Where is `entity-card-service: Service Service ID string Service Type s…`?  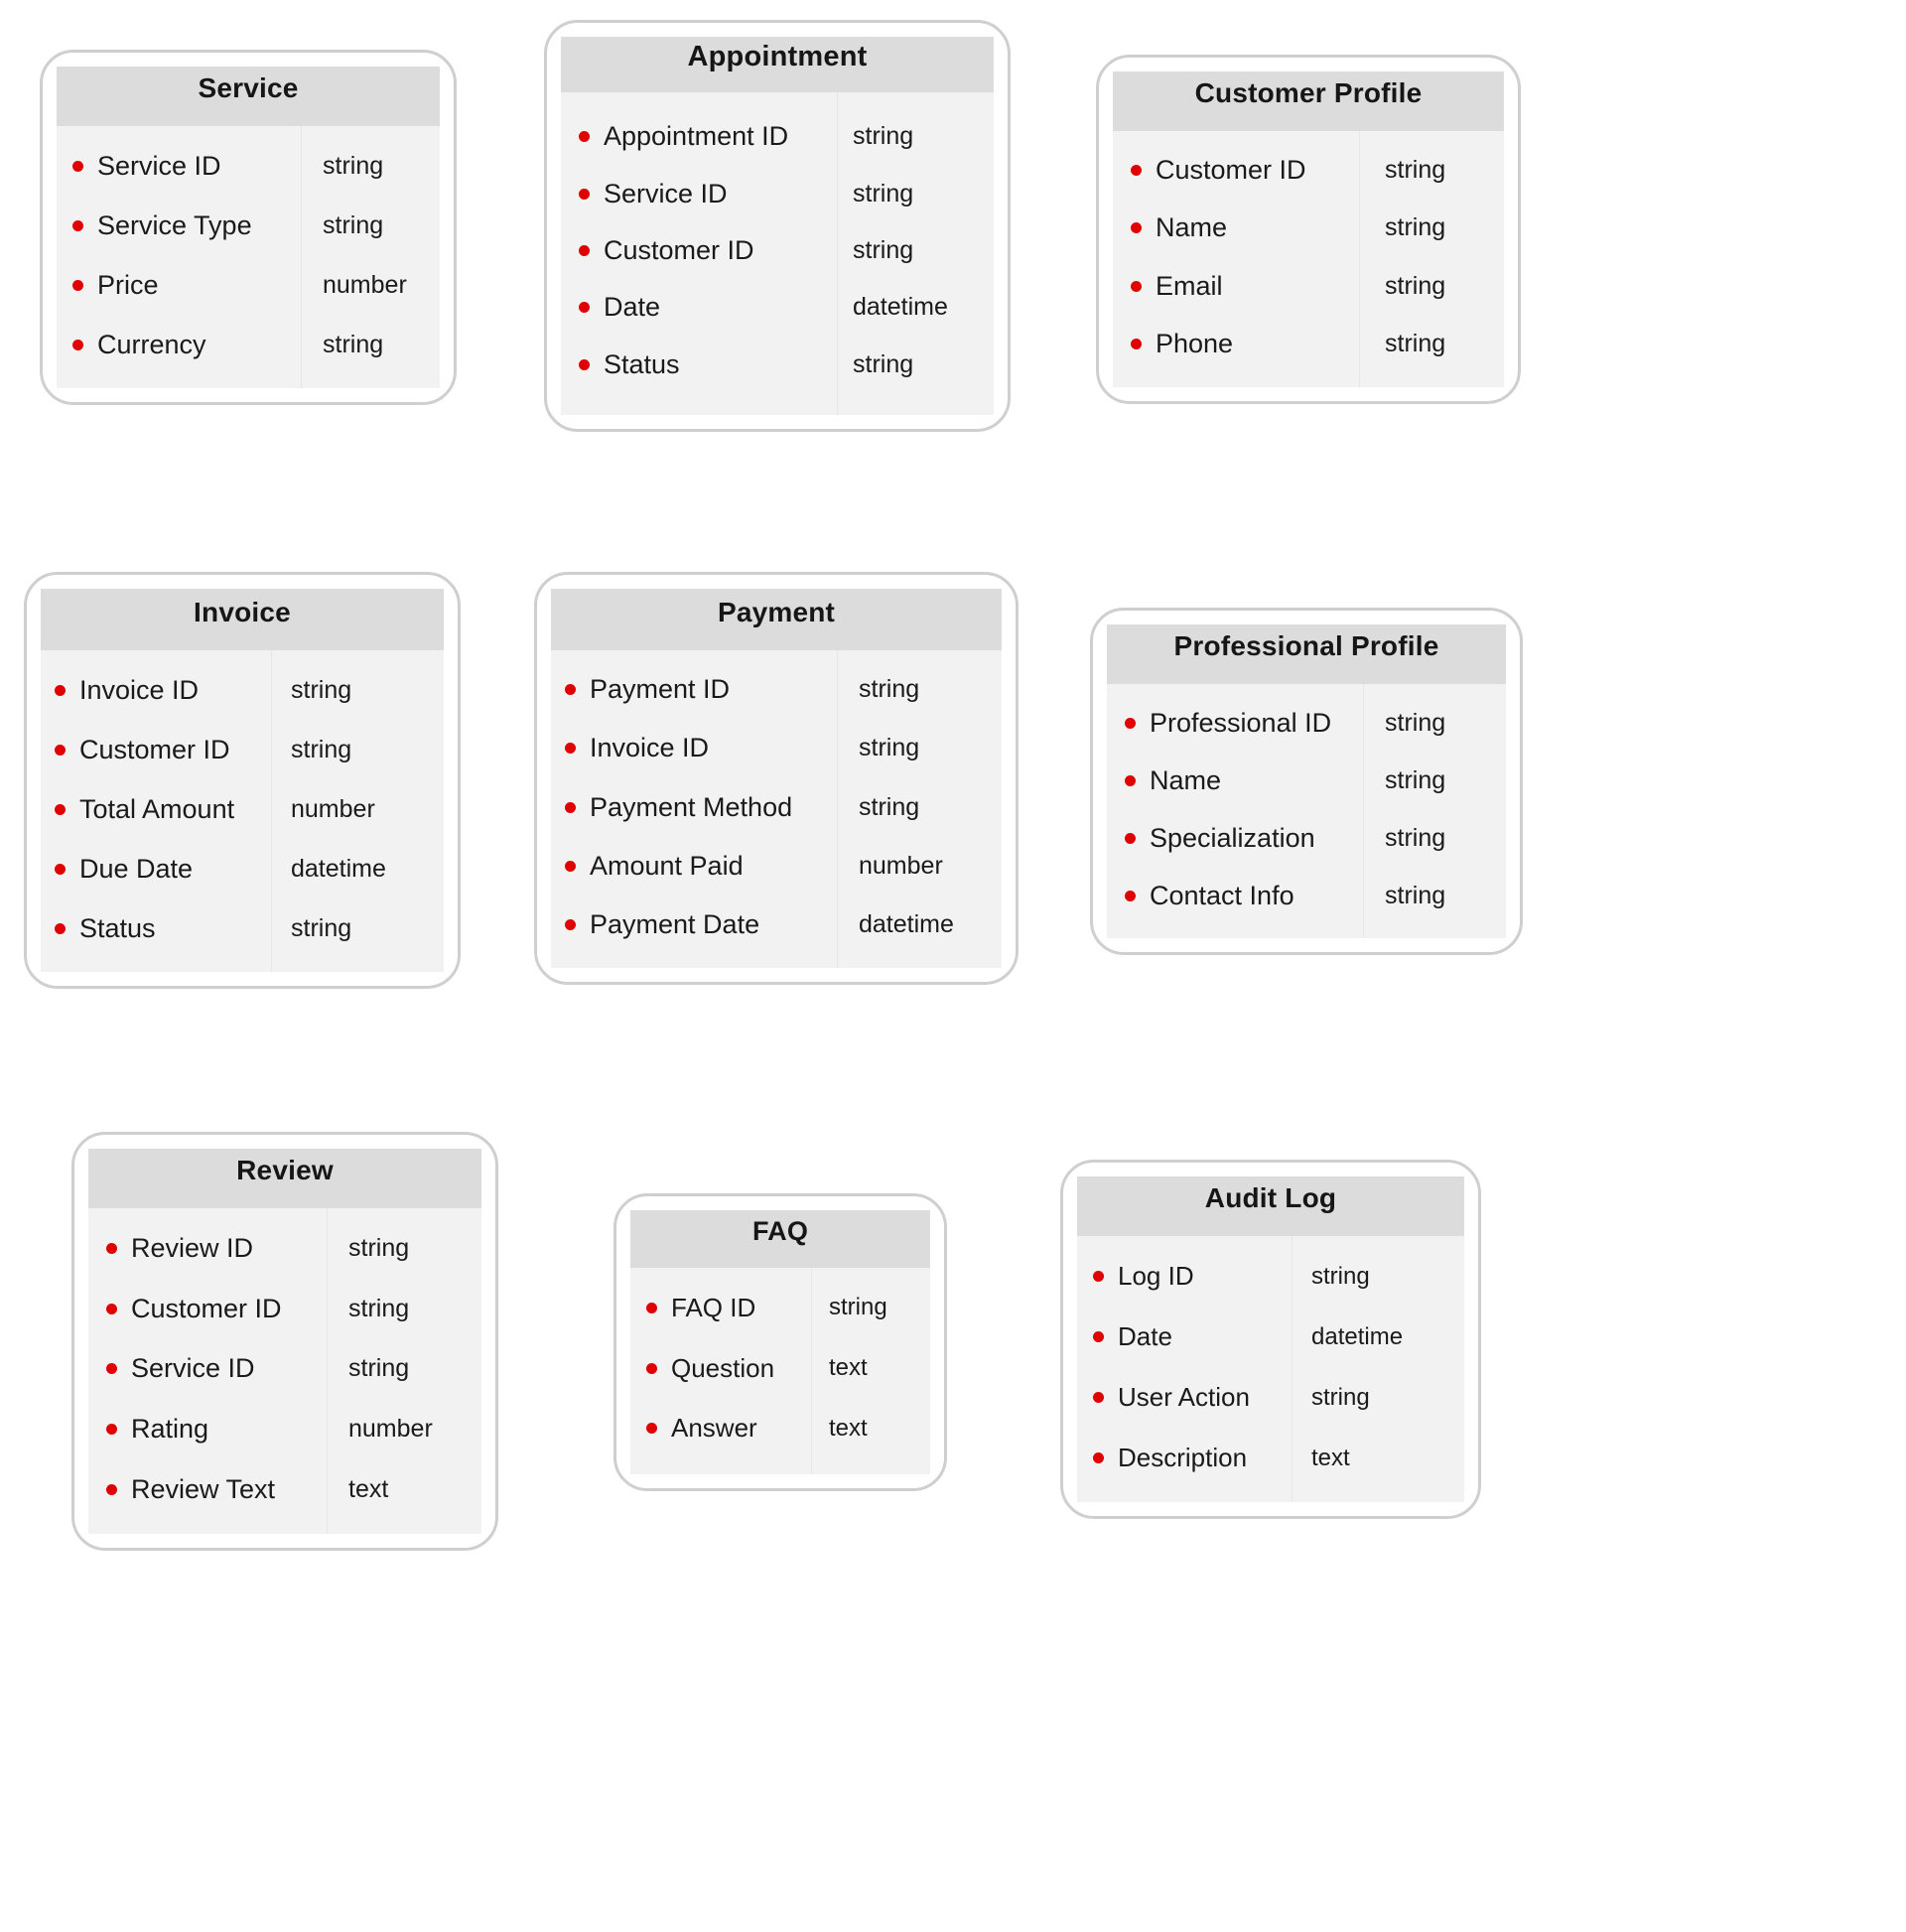 entity-card-service: Service Service ID string Service Type s… is located at coordinates (248, 228).